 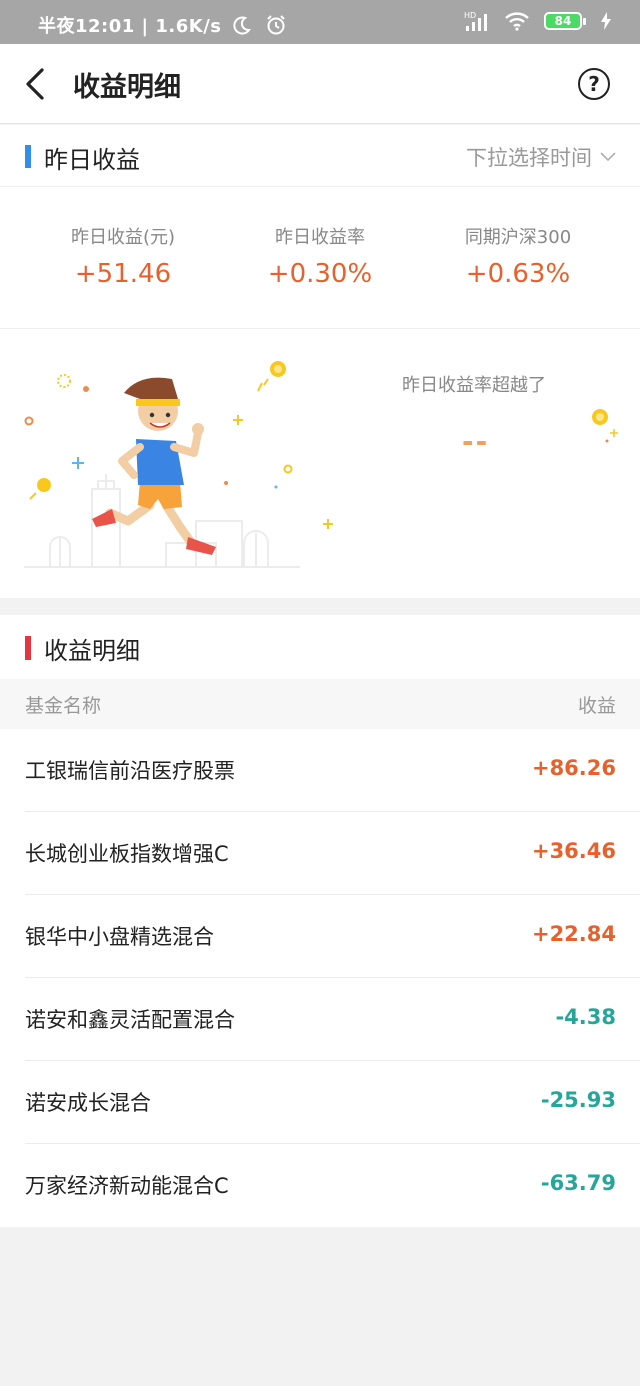 What do you see at coordinates (88, 1103) in the screenshot?
I see `fund-name: 诺安成长混合` at bounding box center [88, 1103].